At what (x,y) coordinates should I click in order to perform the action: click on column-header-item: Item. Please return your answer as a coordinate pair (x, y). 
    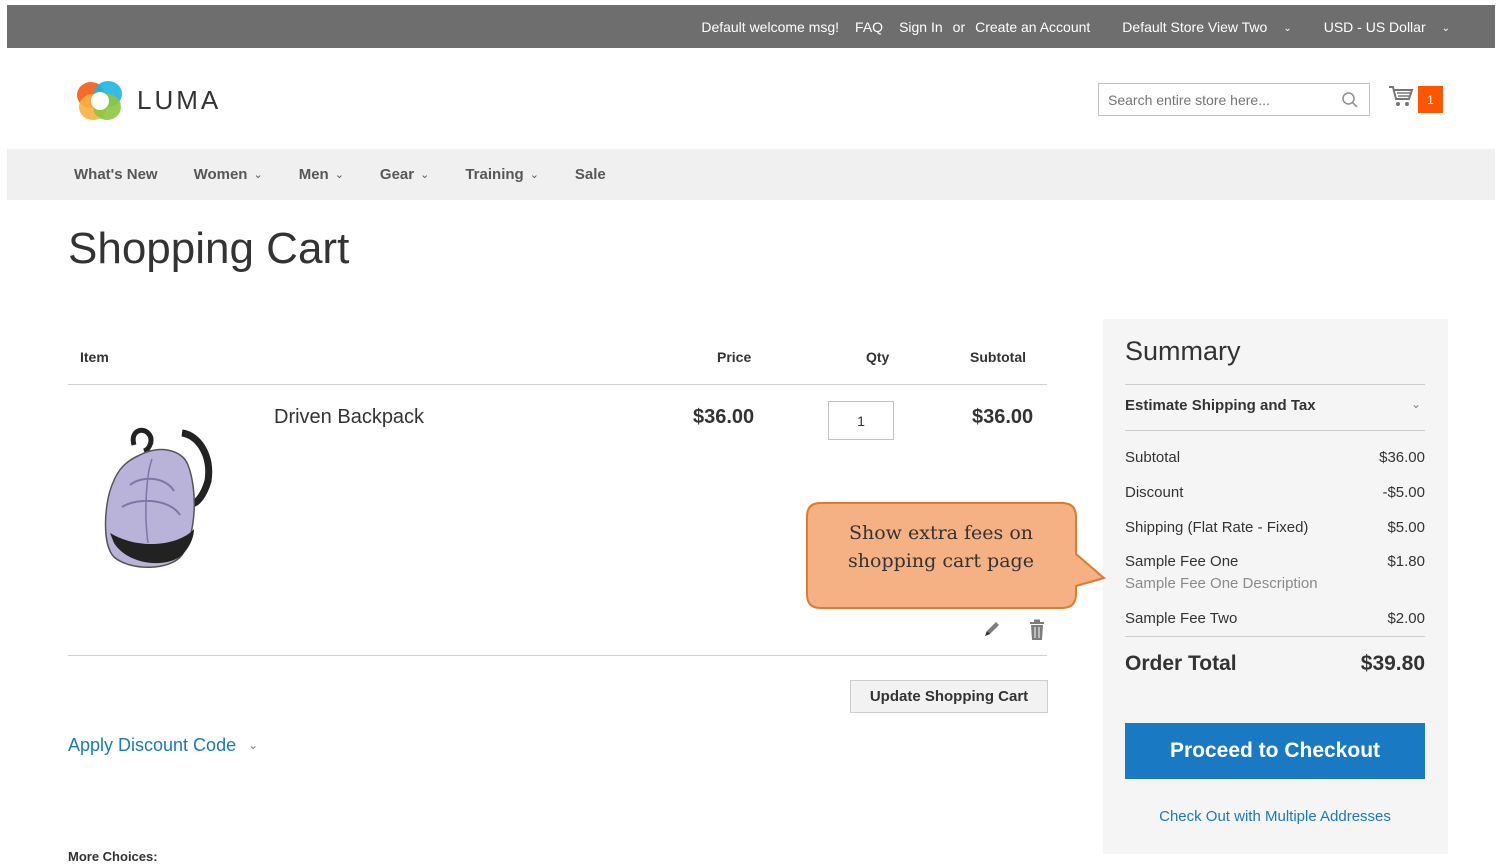
    Looking at the image, I should click on (94, 357).